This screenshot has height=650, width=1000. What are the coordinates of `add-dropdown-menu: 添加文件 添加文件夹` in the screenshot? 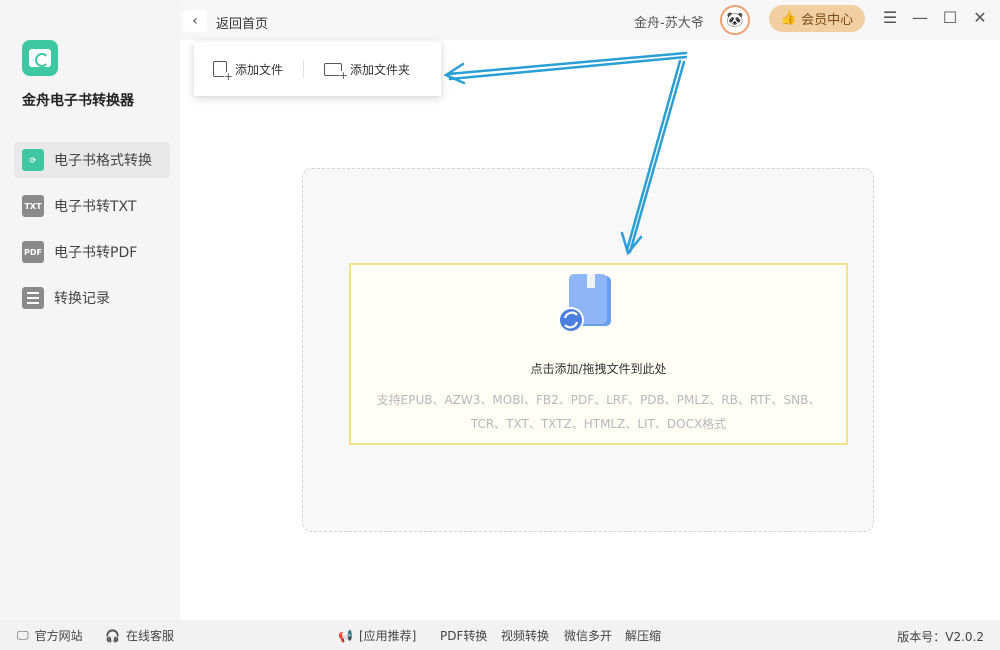 It's located at (317, 69).